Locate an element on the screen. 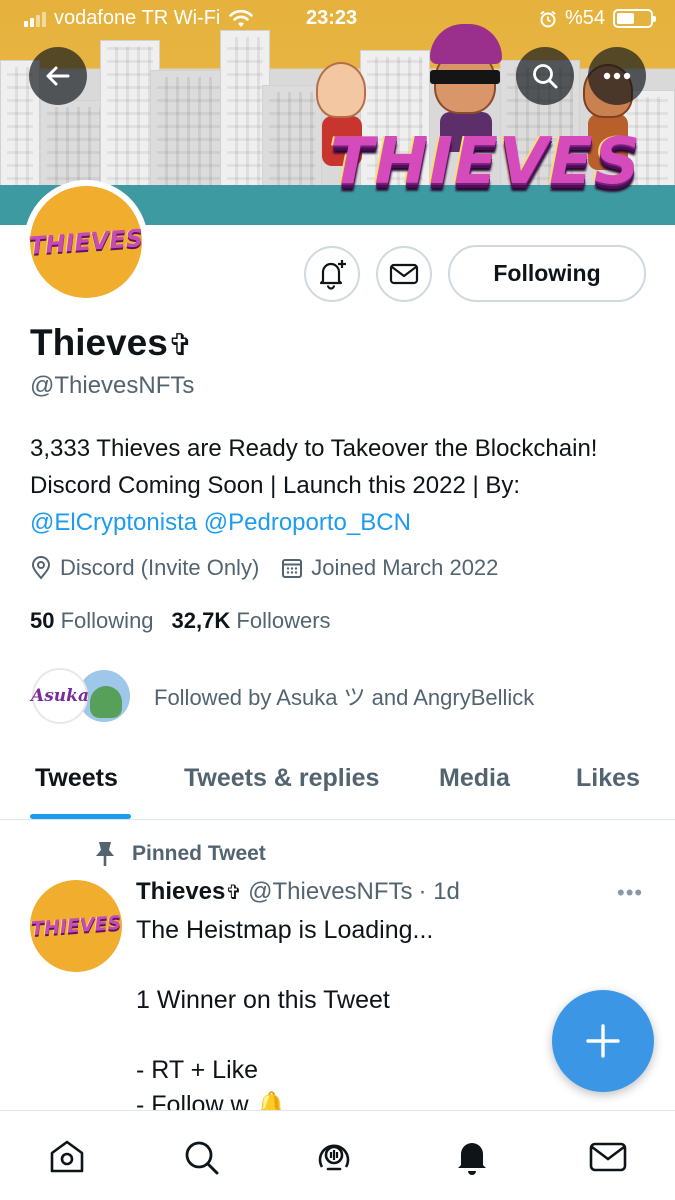 The width and height of the screenshot is (675, 1200). tweet-avatar-logo: THIEVES is located at coordinates (76, 926).